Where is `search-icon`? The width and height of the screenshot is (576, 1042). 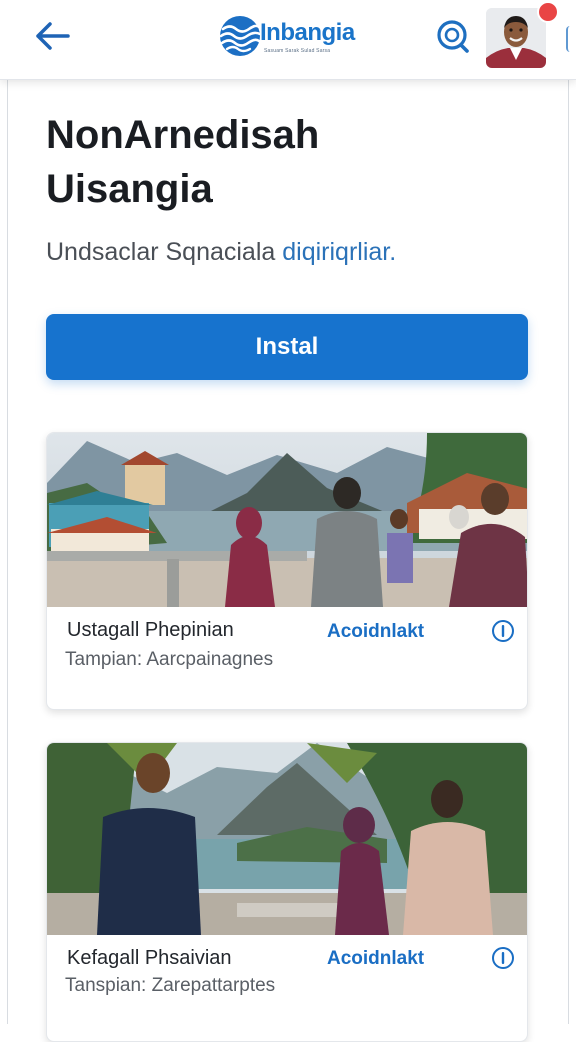 search-icon is located at coordinates (453, 36).